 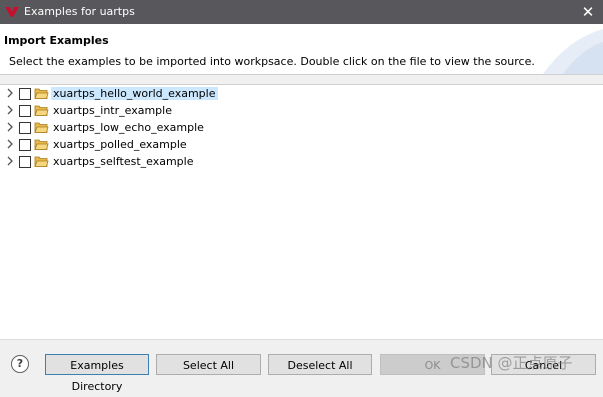 I want to click on header-separator, so click(x=301, y=74).